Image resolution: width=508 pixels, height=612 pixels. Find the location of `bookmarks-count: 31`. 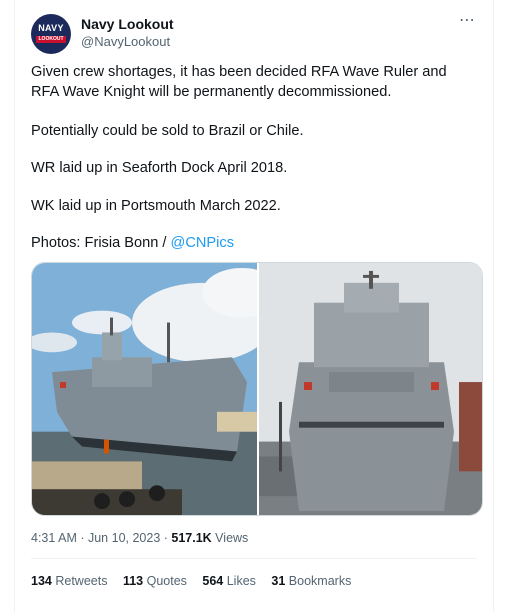

bookmarks-count: 31 is located at coordinates (278, 581).